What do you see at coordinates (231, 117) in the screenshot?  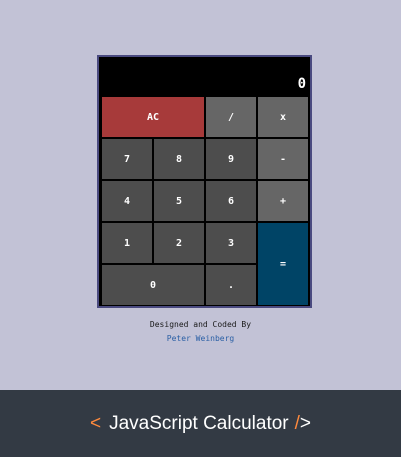 I see `divide-button: /` at bounding box center [231, 117].